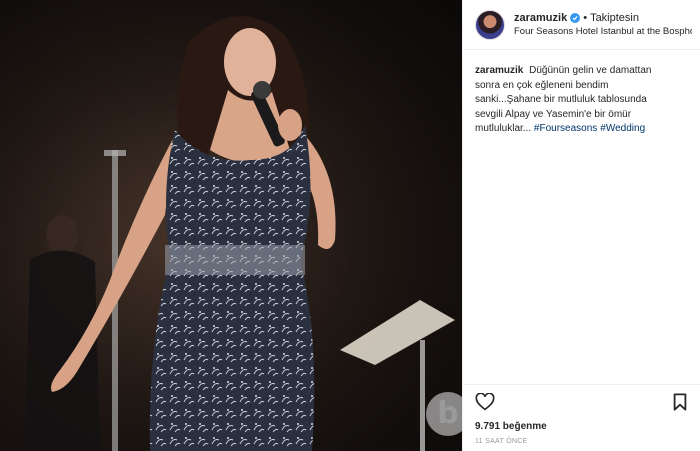  I want to click on verified-badge-icon, so click(575, 18).